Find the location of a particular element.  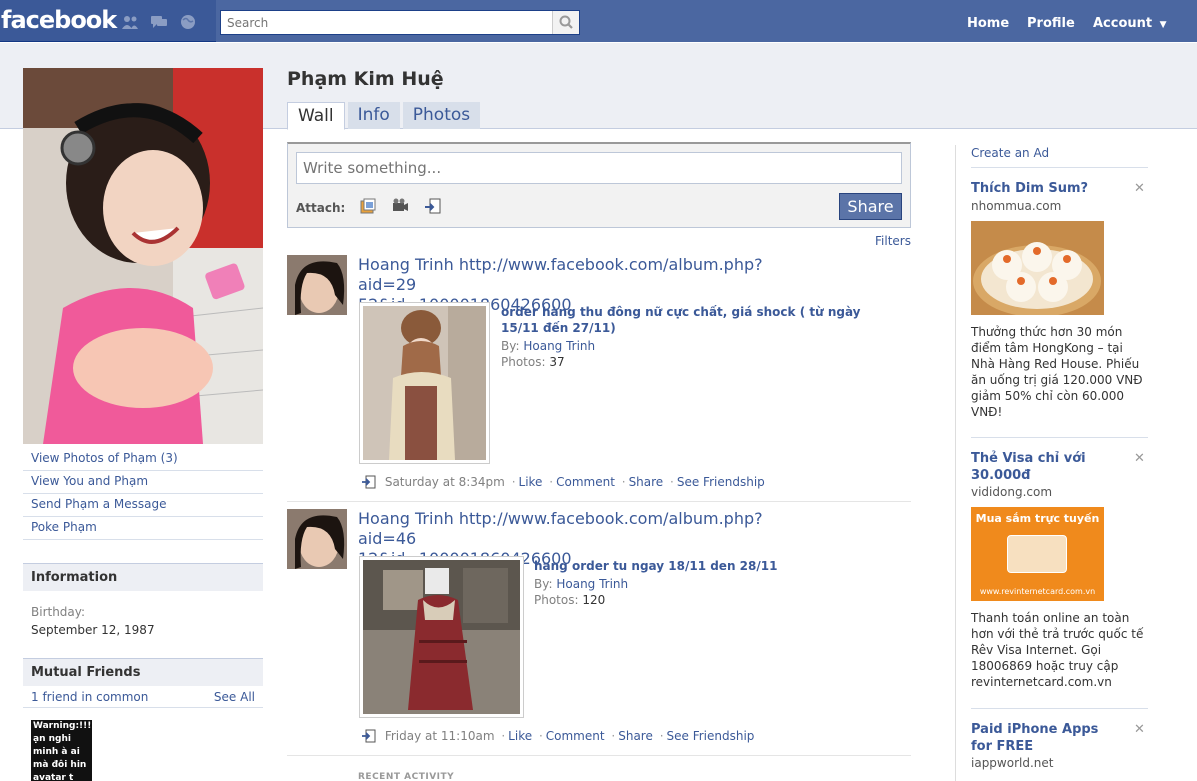

nav-account-label: Account is located at coordinates (1123, 23).